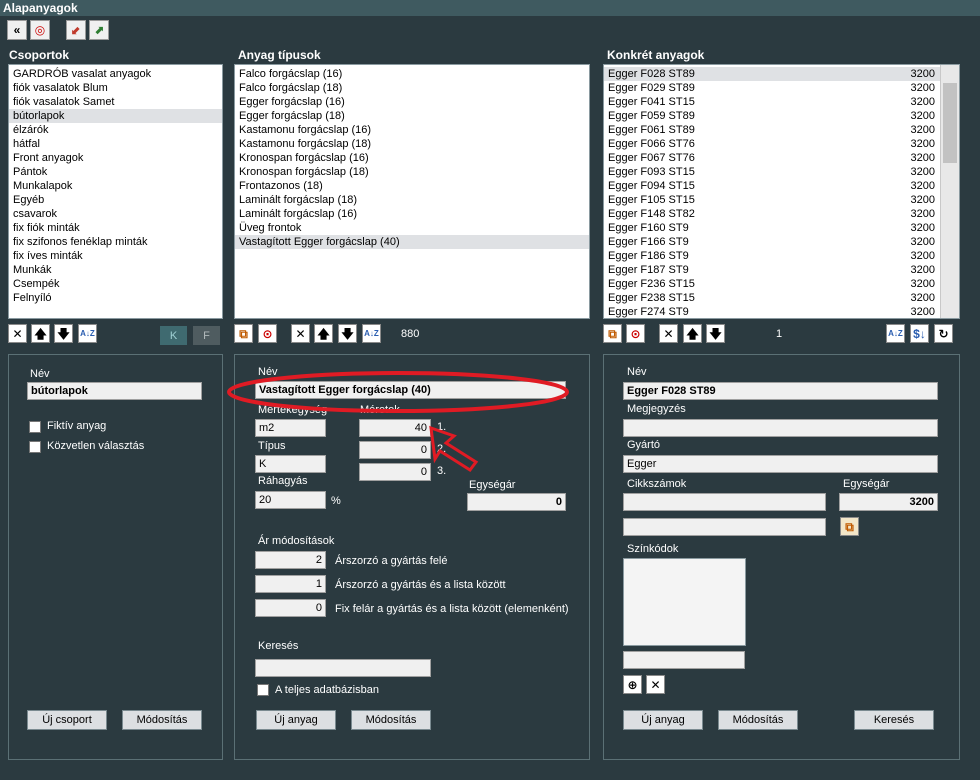  What do you see at coordinates (772, 200) in the screenshot?
I see `table-row: Egger F105 ST15 3200` at bounding box center [772, 200].